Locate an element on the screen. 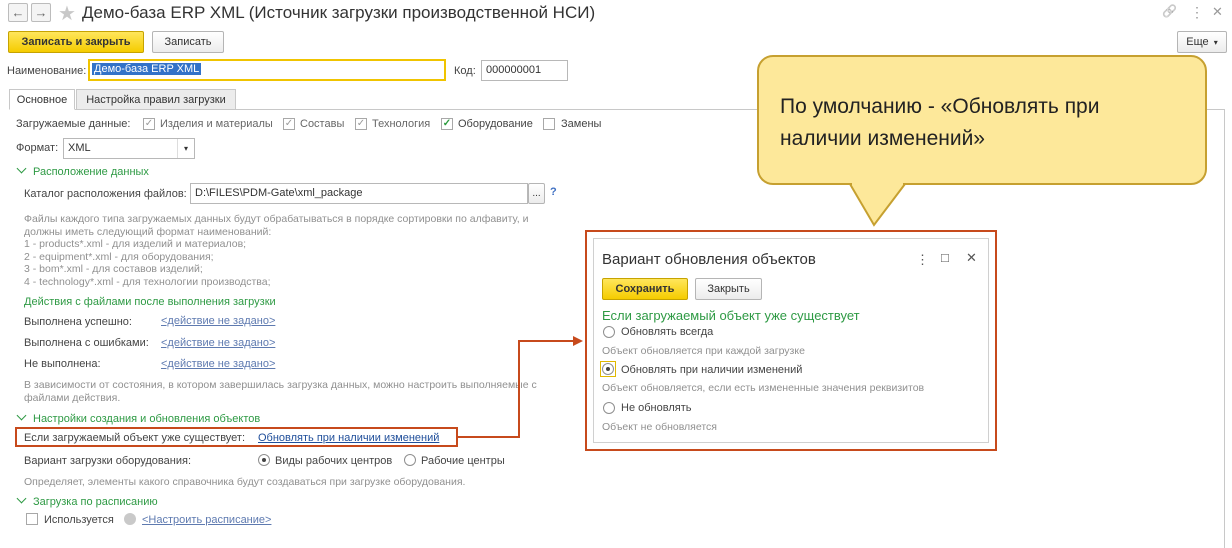  callout-pointer-cover is located at coordinates (877, 182).